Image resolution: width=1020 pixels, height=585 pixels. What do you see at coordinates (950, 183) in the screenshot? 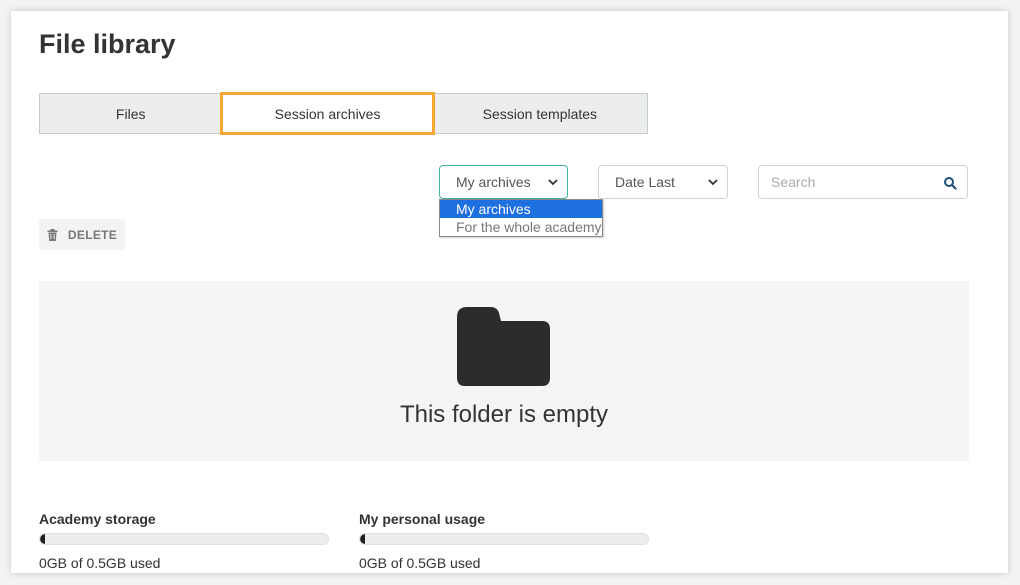
I see `search-icon` at bounding box center [950, 183].